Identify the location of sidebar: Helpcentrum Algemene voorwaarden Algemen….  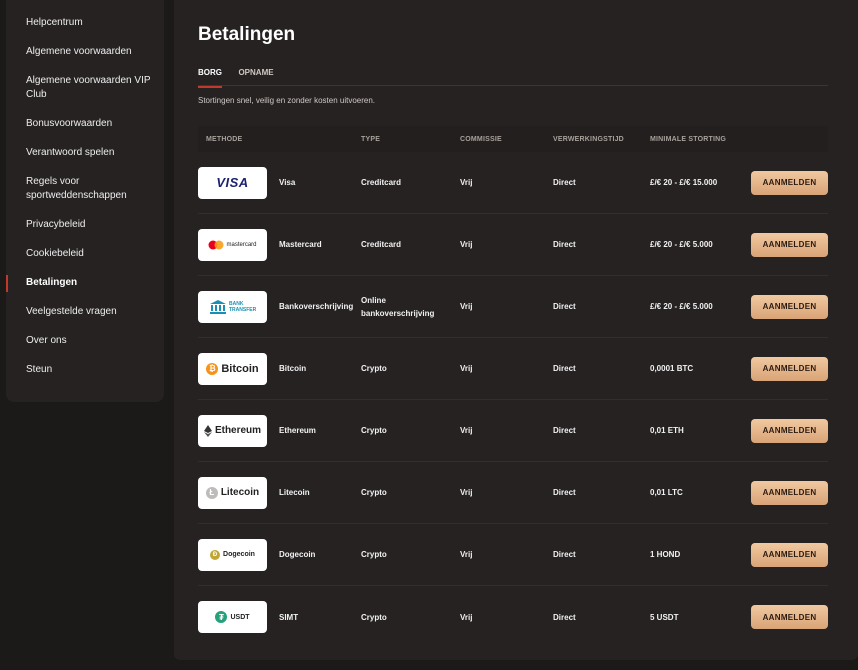
(85, 201).